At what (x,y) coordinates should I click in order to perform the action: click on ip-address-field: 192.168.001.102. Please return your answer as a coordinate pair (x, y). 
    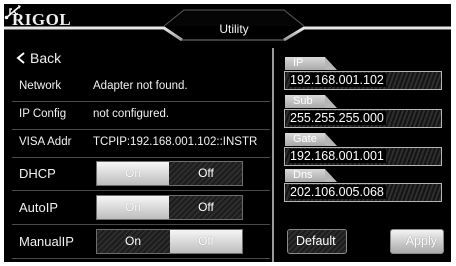
    Looking at the image, I should click on (363, 80).